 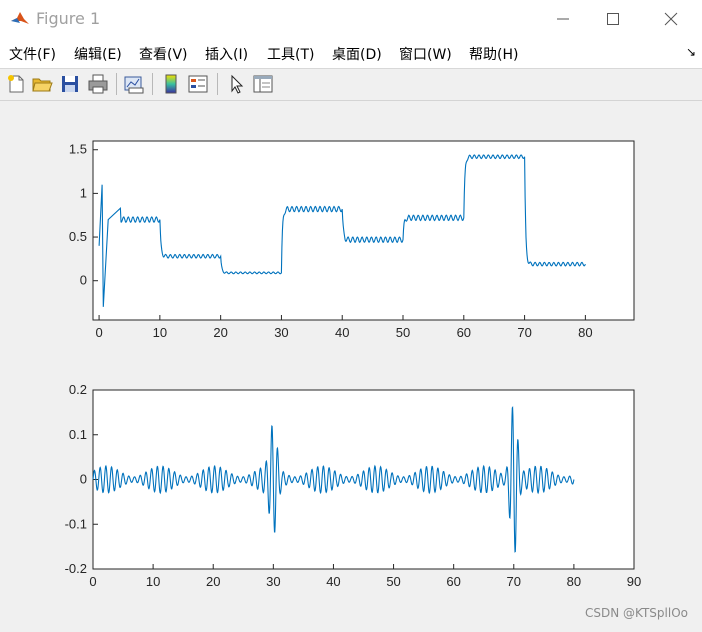 I want to click on open-file-icon, so click(x=42, y=84).